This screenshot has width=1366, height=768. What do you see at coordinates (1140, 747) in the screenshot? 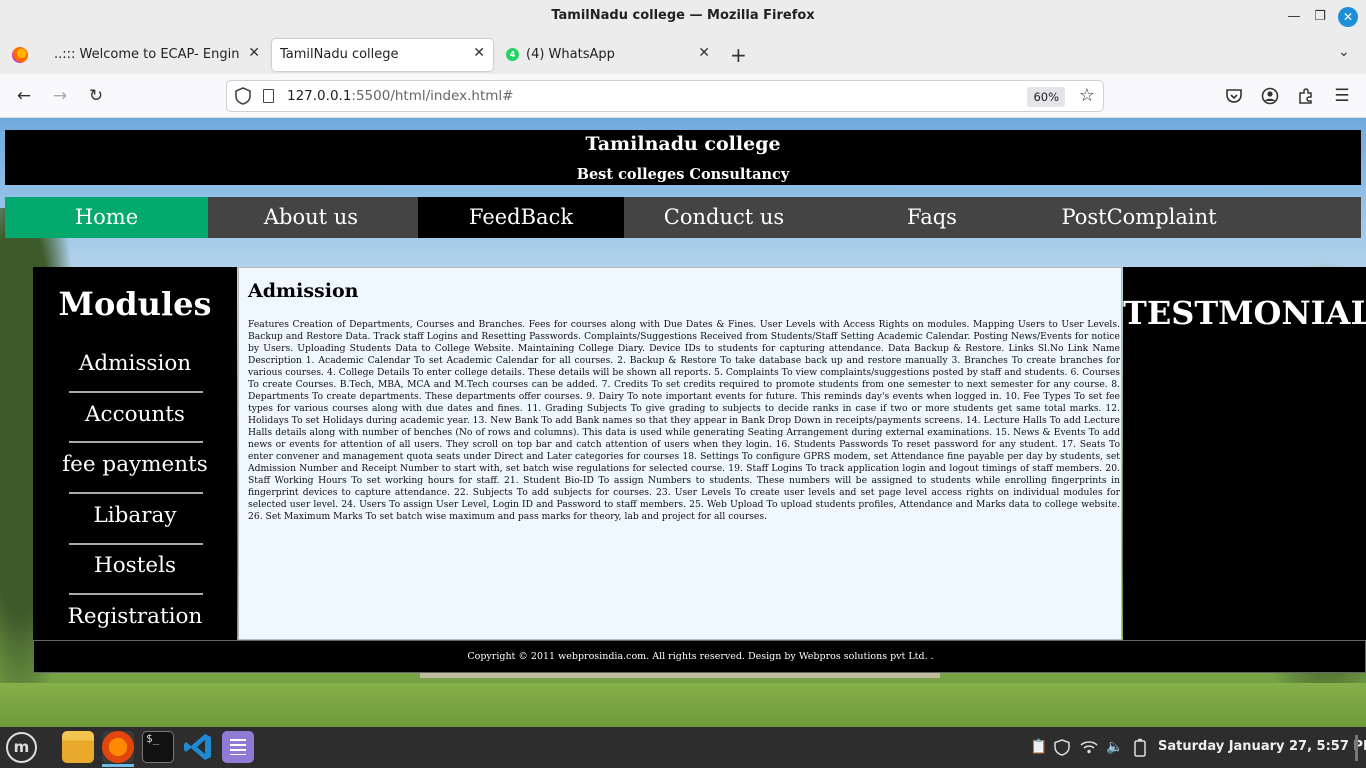
I see `battery-icon` at bounding box center [1140, 747].